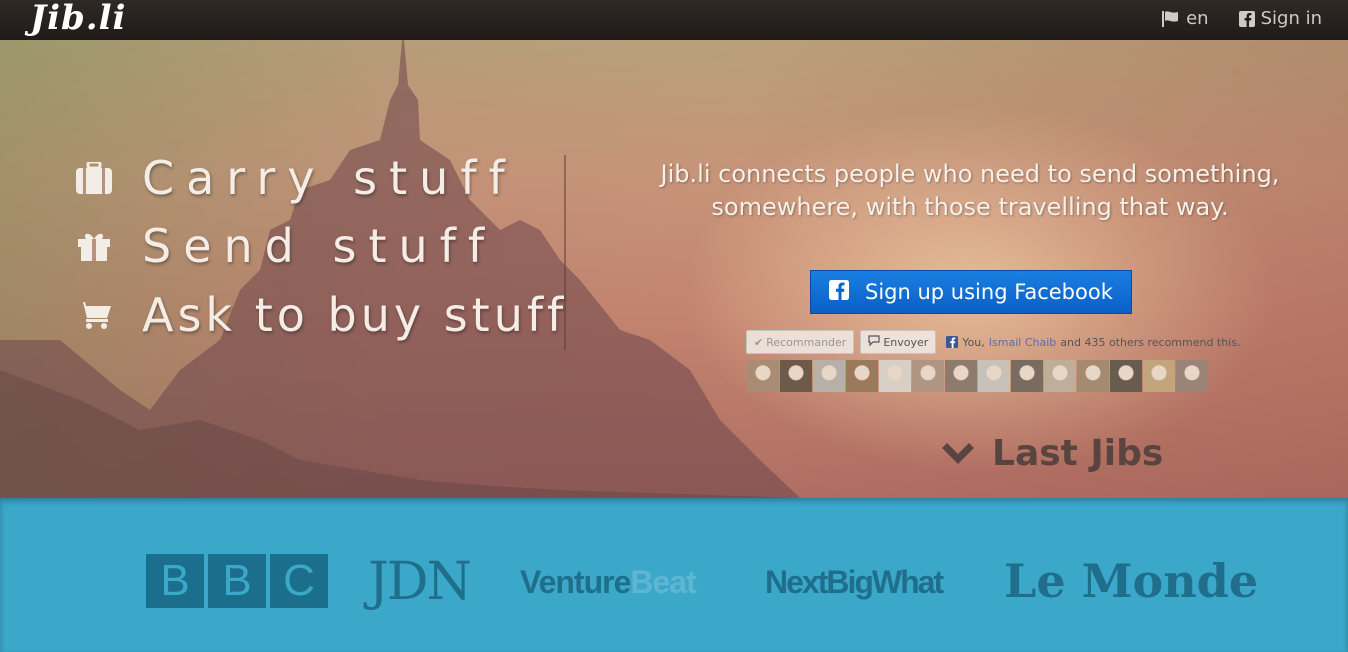 The height and width of the screenshot is (652, 1348). I want to click on facebook-signup-button: Sign up using Facebook, so click(971, 292).